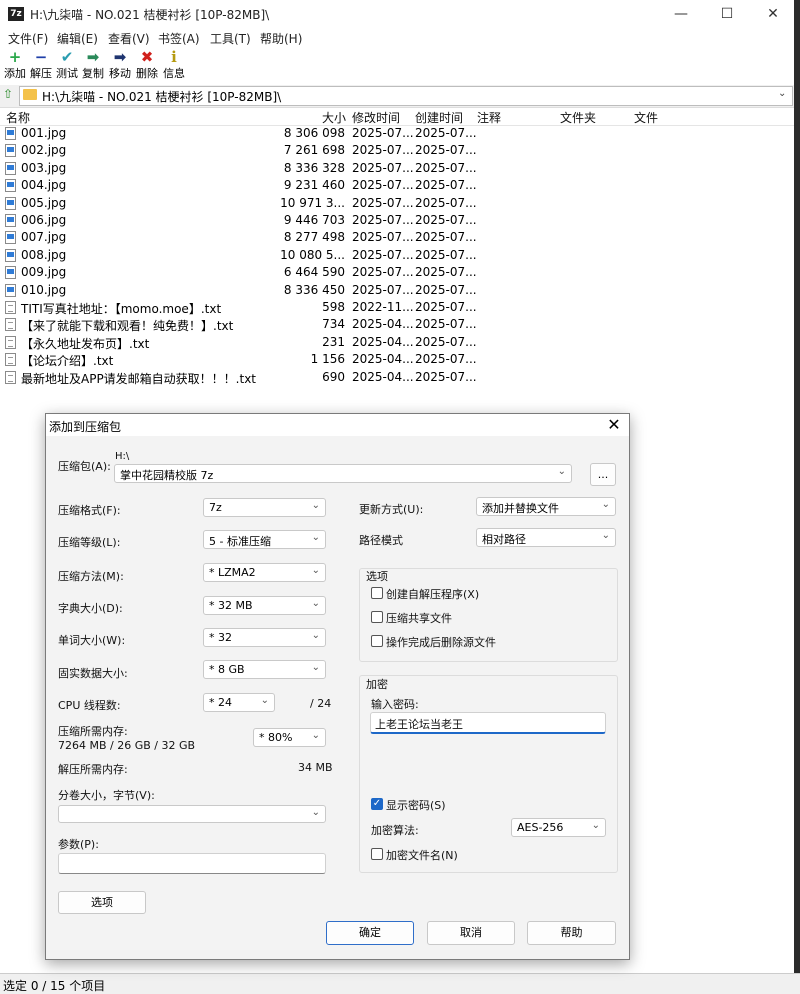 The image size is (800, 994). Describe the element at coordinates (84, 466) in the screenshot. I see `archive-label: 压缩包(A):` at that location.